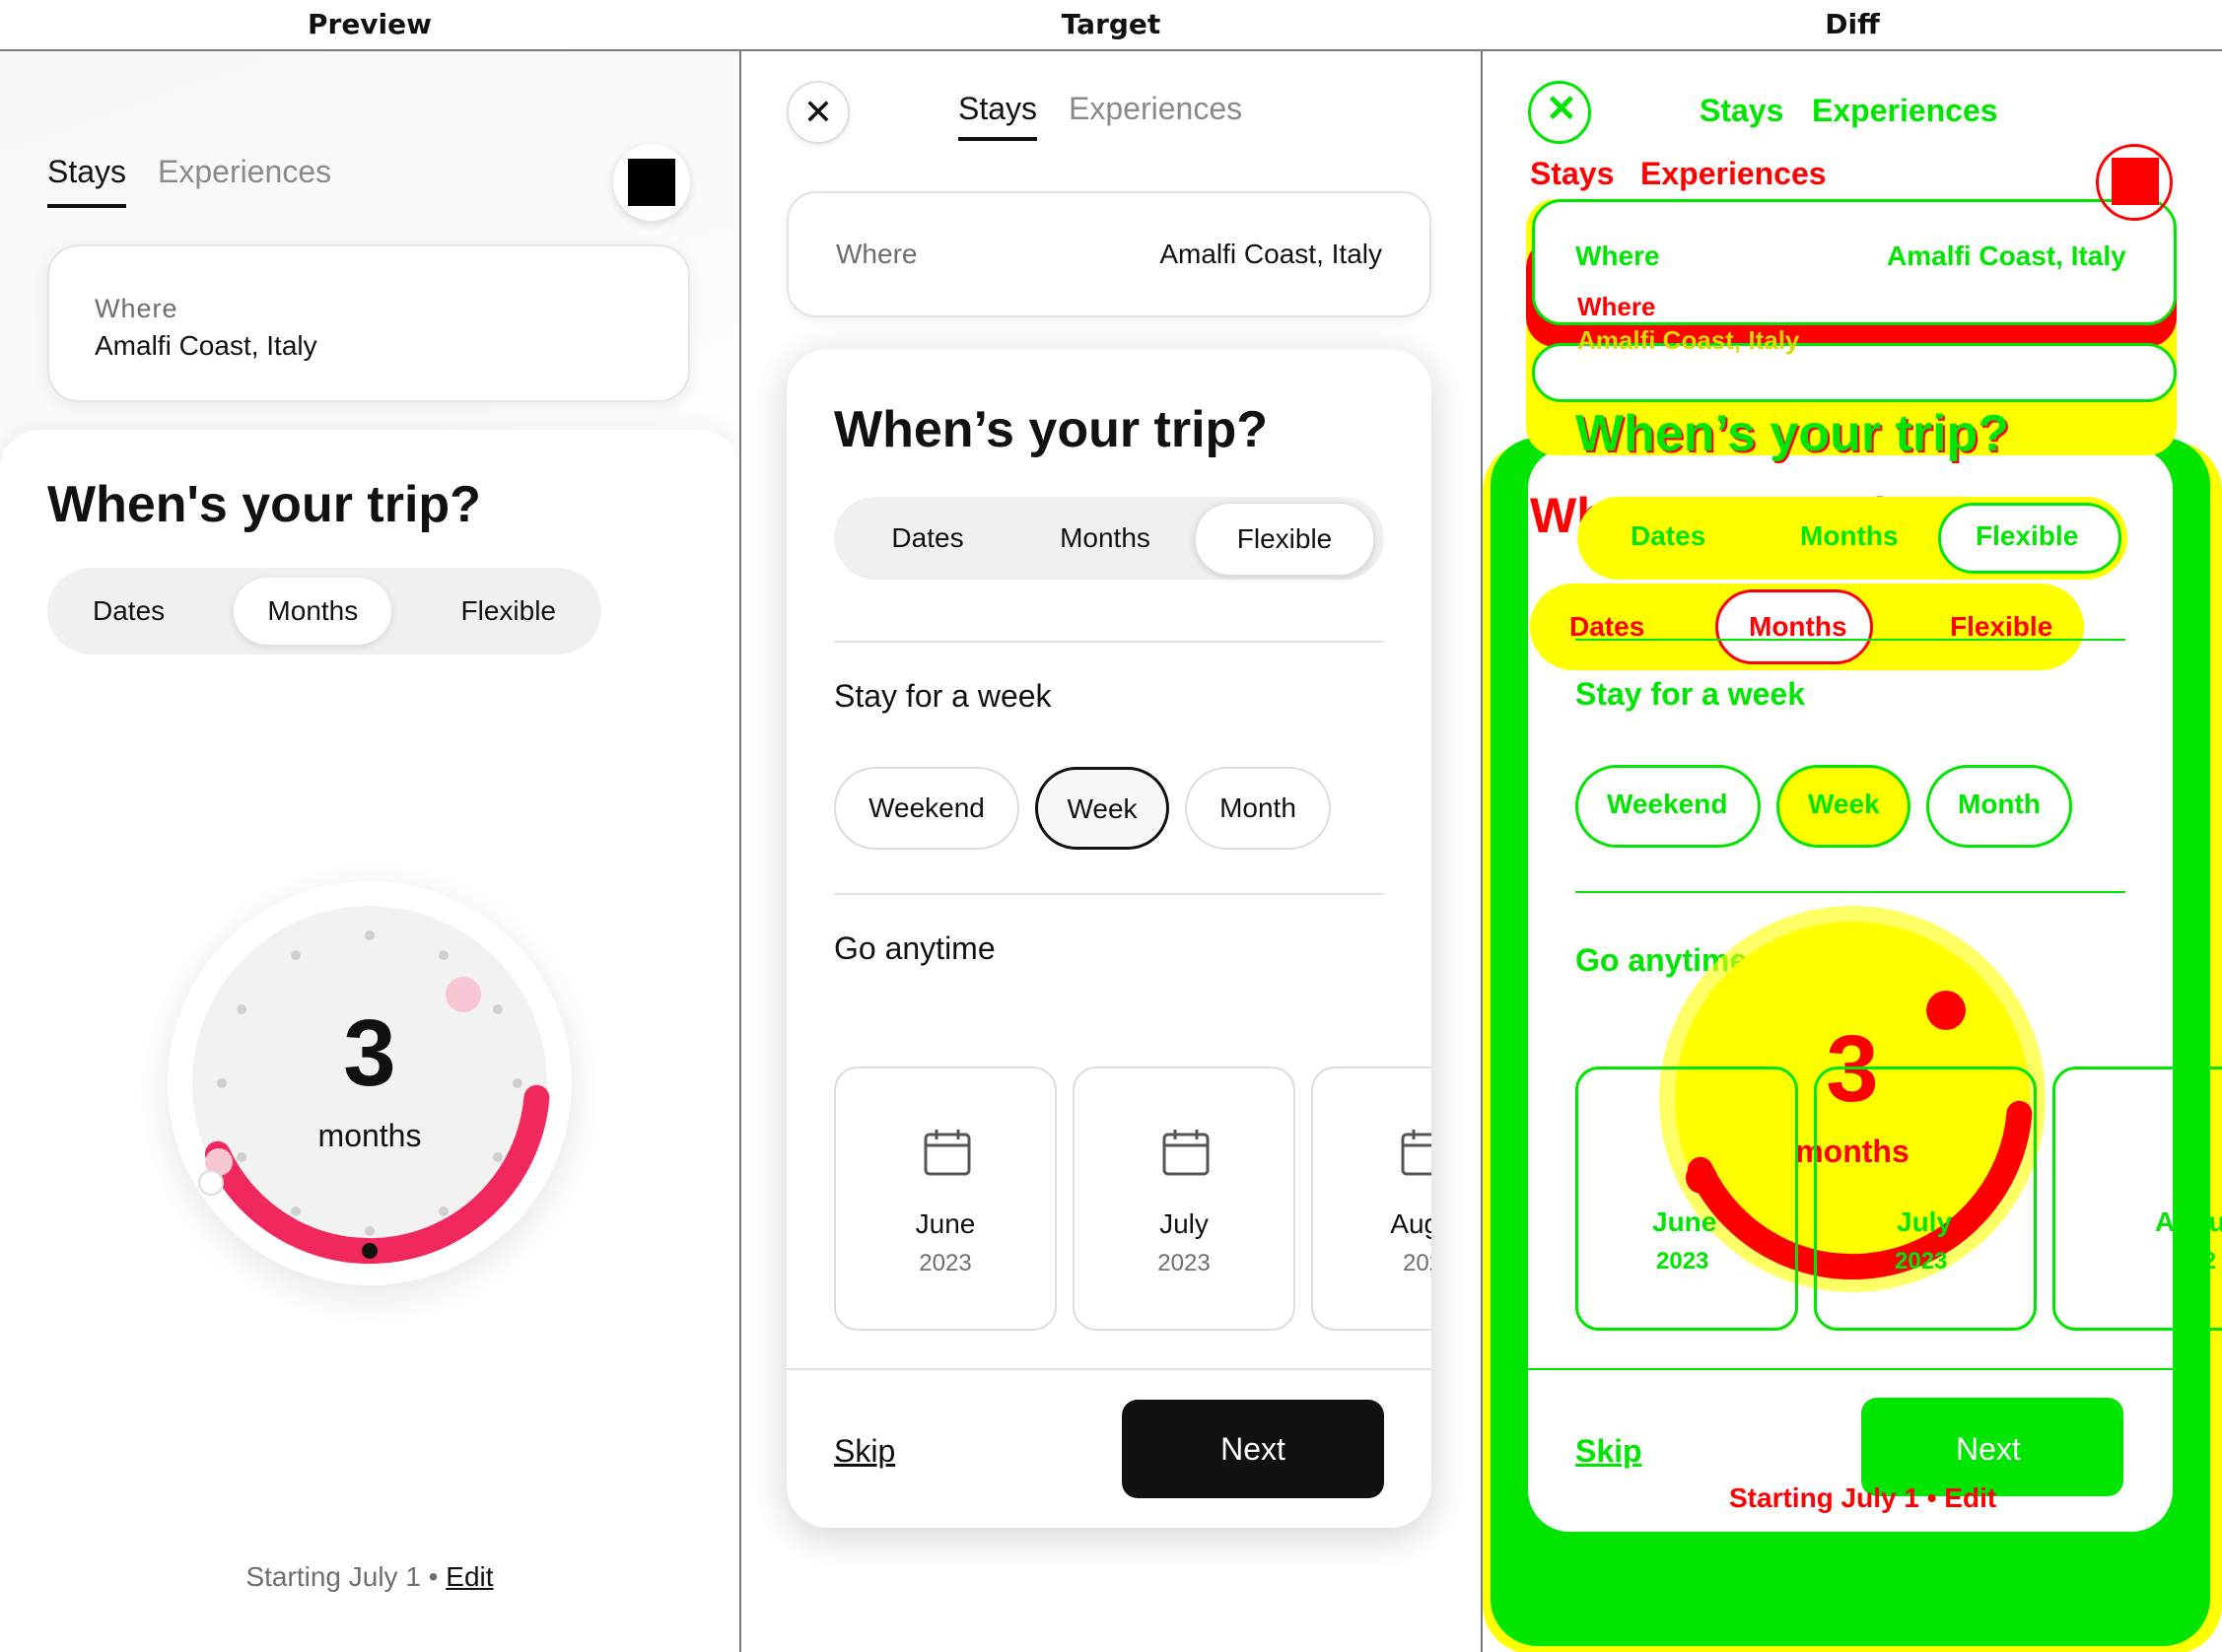 The image size is (2222, 1652). Describe the element at coordinates (2188, 1221) in the screenshot. I see `diff-month-name: Augu` at that location.